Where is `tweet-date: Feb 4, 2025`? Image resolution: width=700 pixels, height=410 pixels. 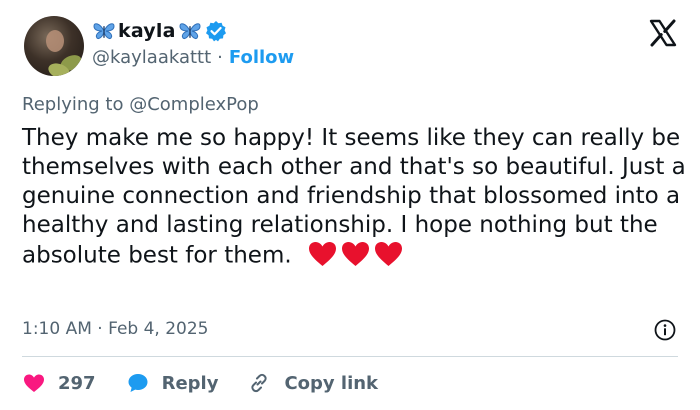 tweet-date: Feb 4, 2025 is located at coordinates (158, 329).